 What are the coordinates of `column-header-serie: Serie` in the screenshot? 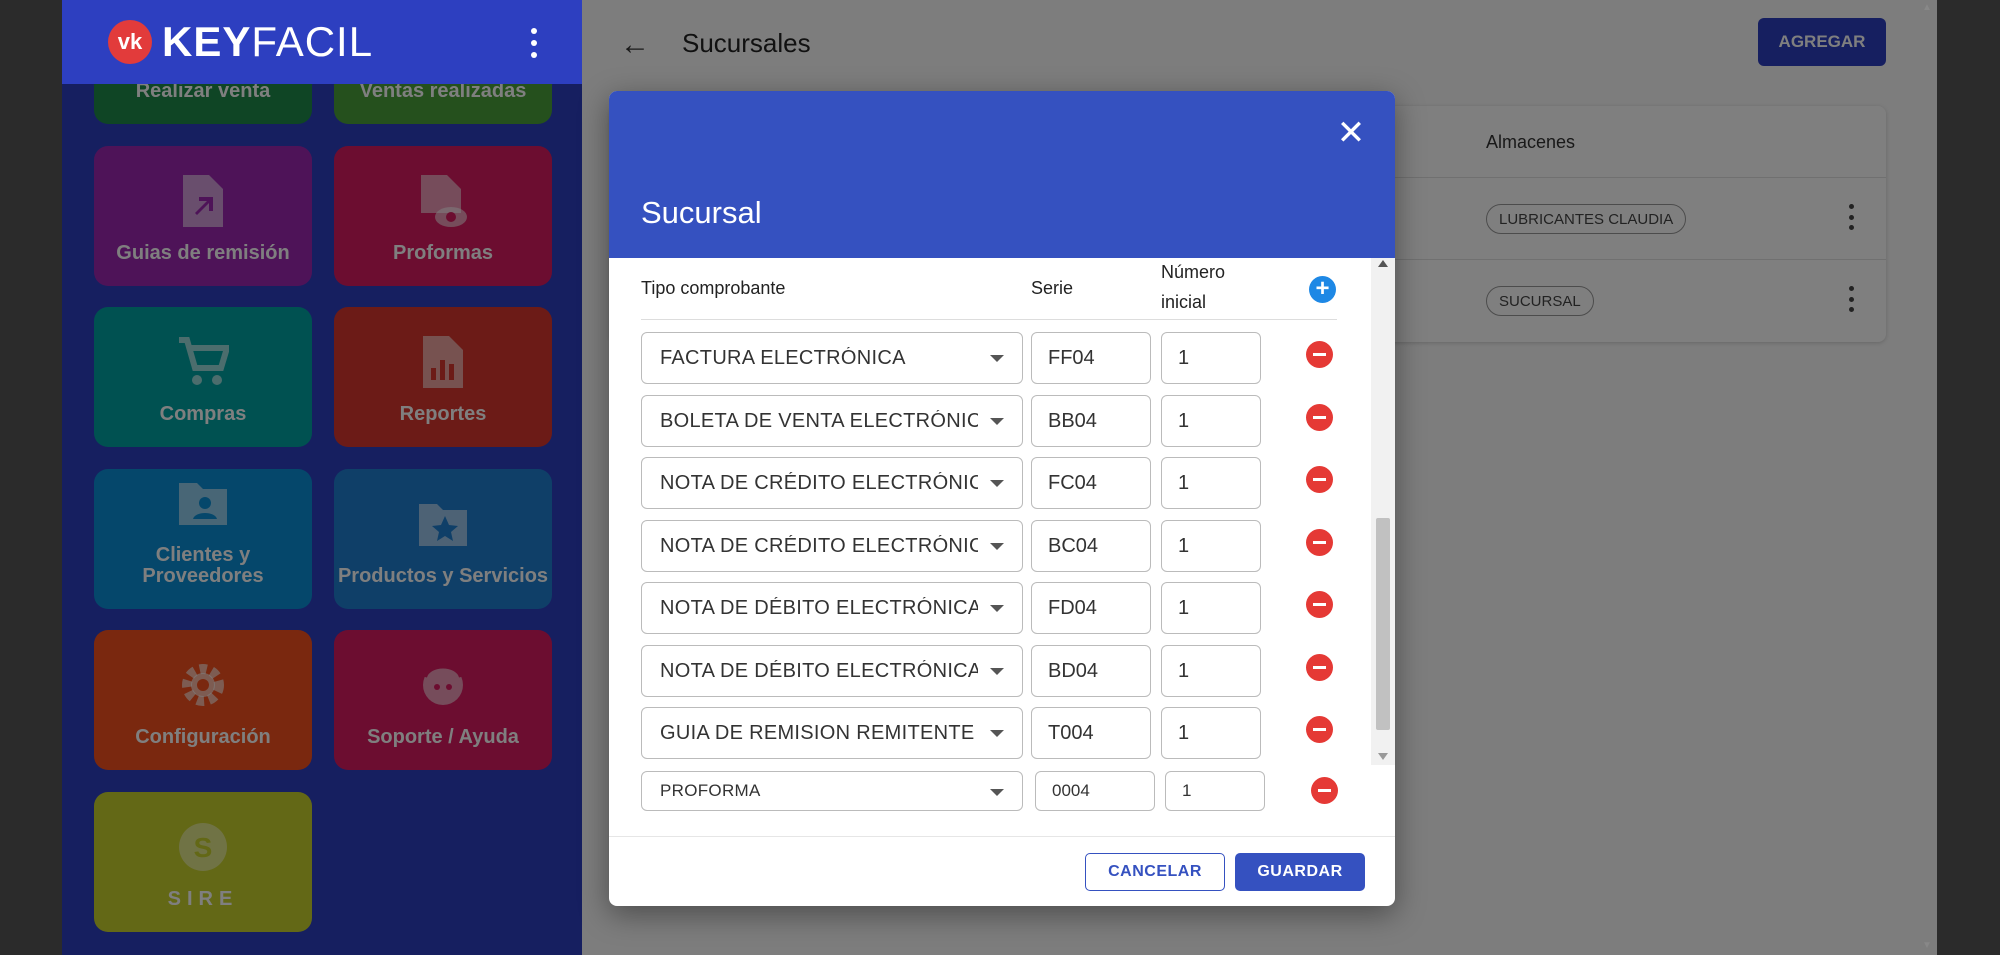 It's located at (1052, 288).